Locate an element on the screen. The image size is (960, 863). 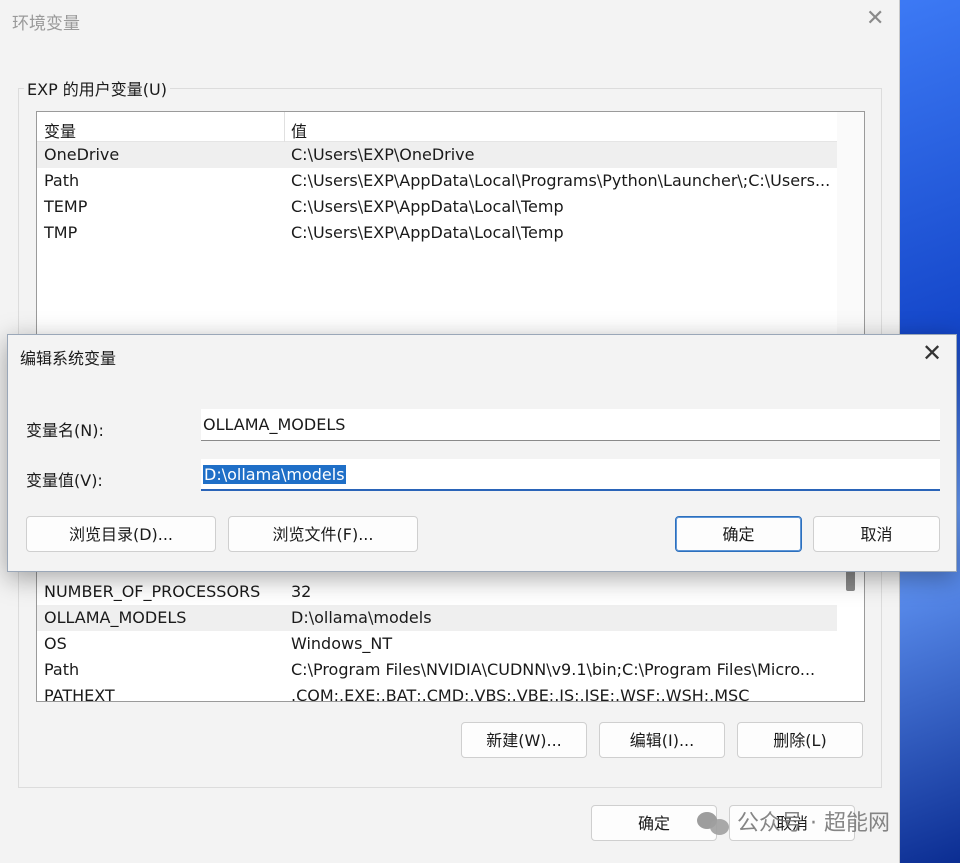
column-header-value: 值 is located at coordinates (299, 130).